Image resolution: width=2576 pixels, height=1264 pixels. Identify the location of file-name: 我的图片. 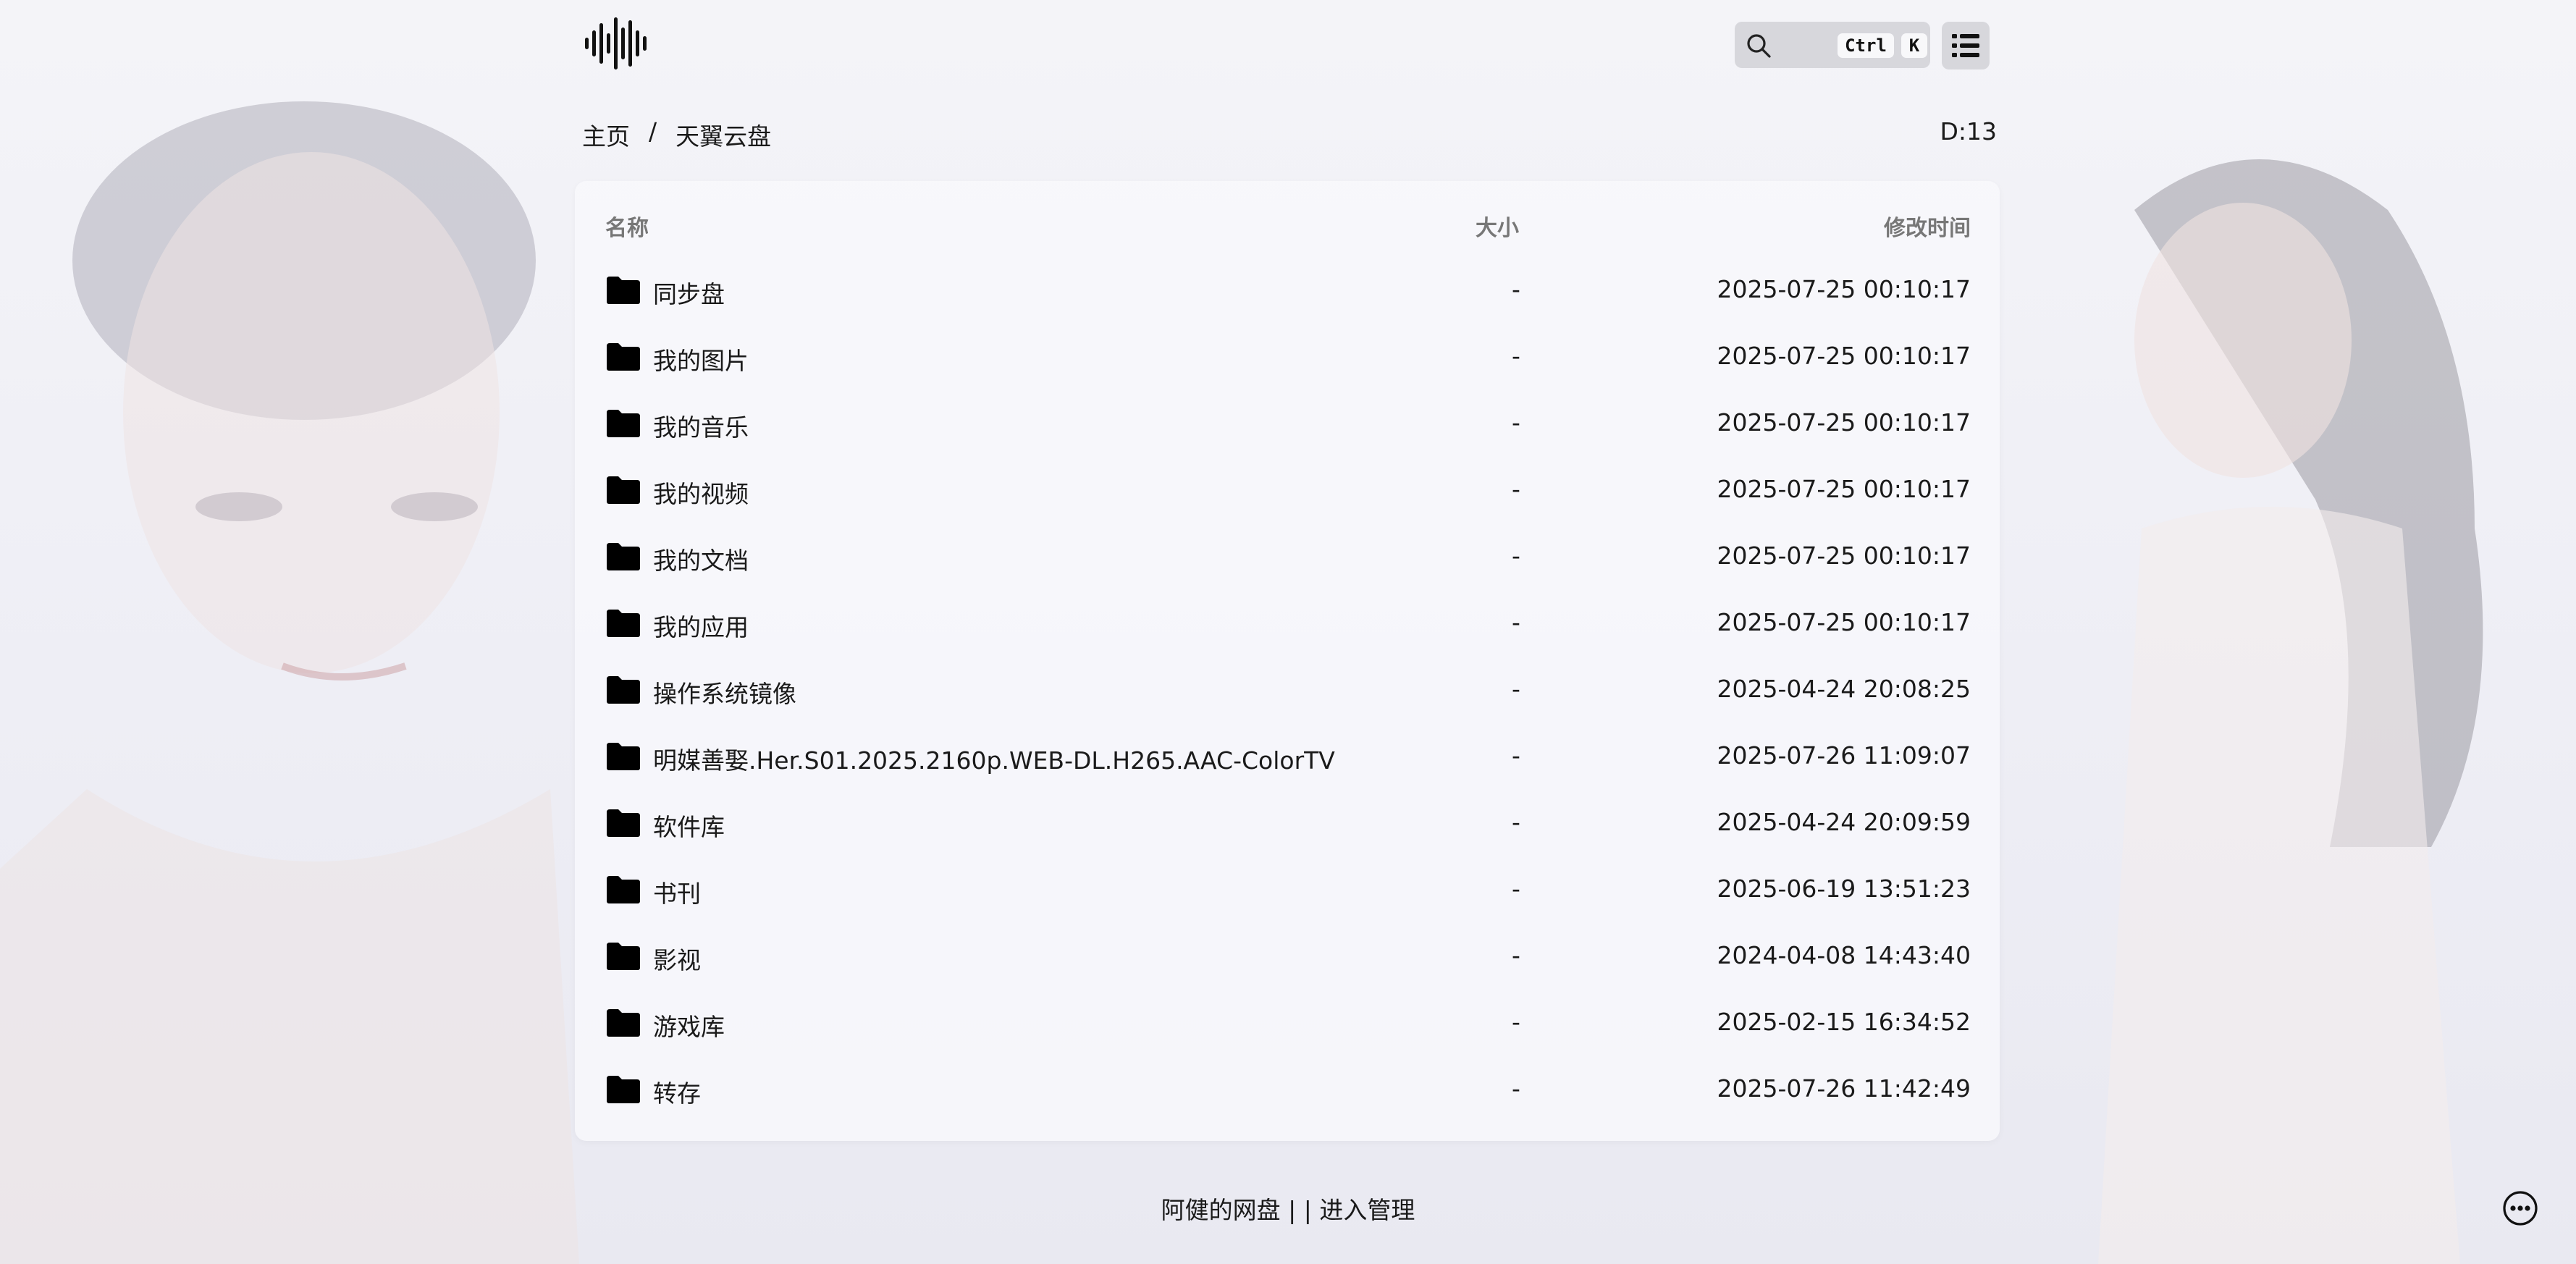
(701, 359).